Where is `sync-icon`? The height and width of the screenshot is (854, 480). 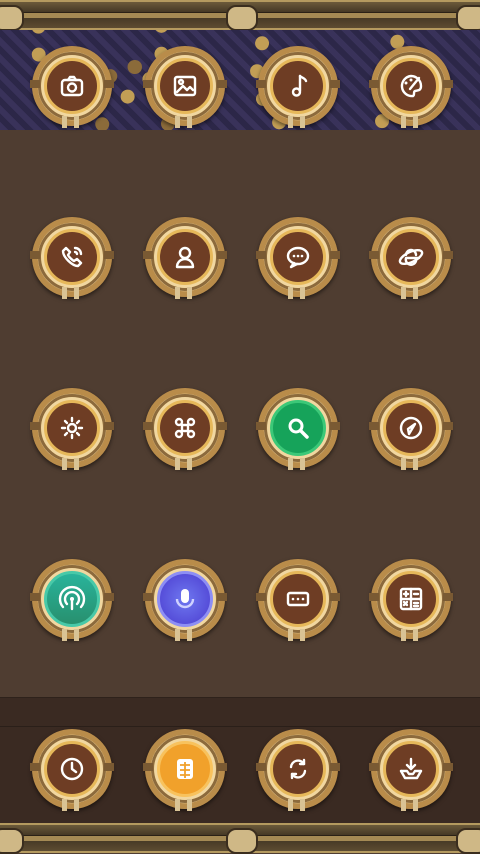
sync-icon is located at coordinates (298, 769).